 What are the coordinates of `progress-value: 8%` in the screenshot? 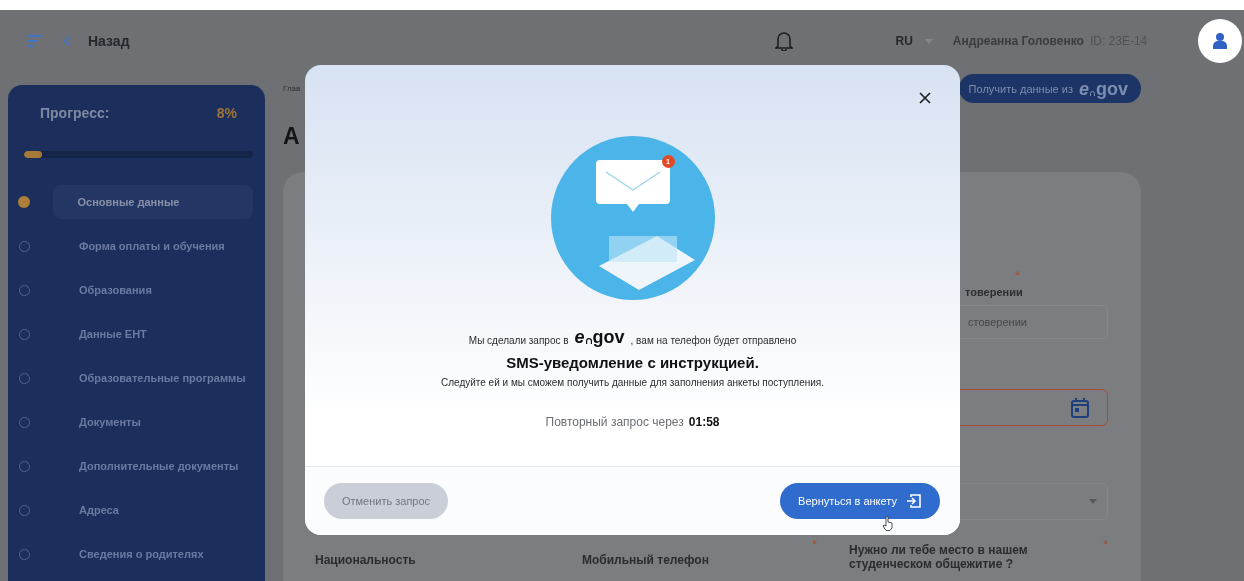 It's located at (226, 113).